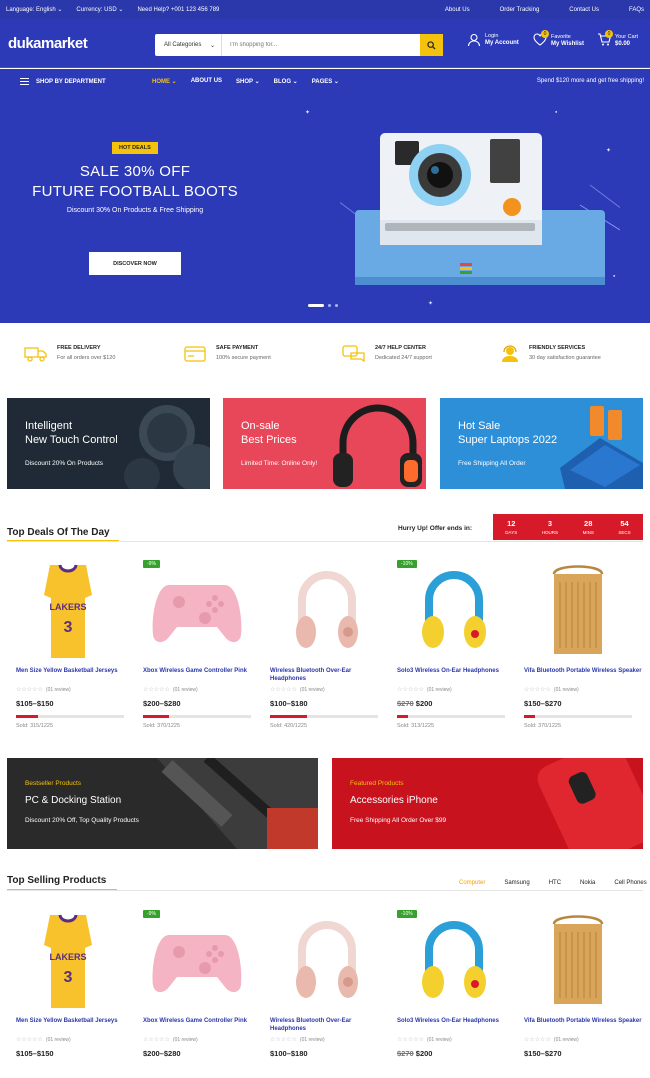  I want to click on search-button, so click(431, 45).